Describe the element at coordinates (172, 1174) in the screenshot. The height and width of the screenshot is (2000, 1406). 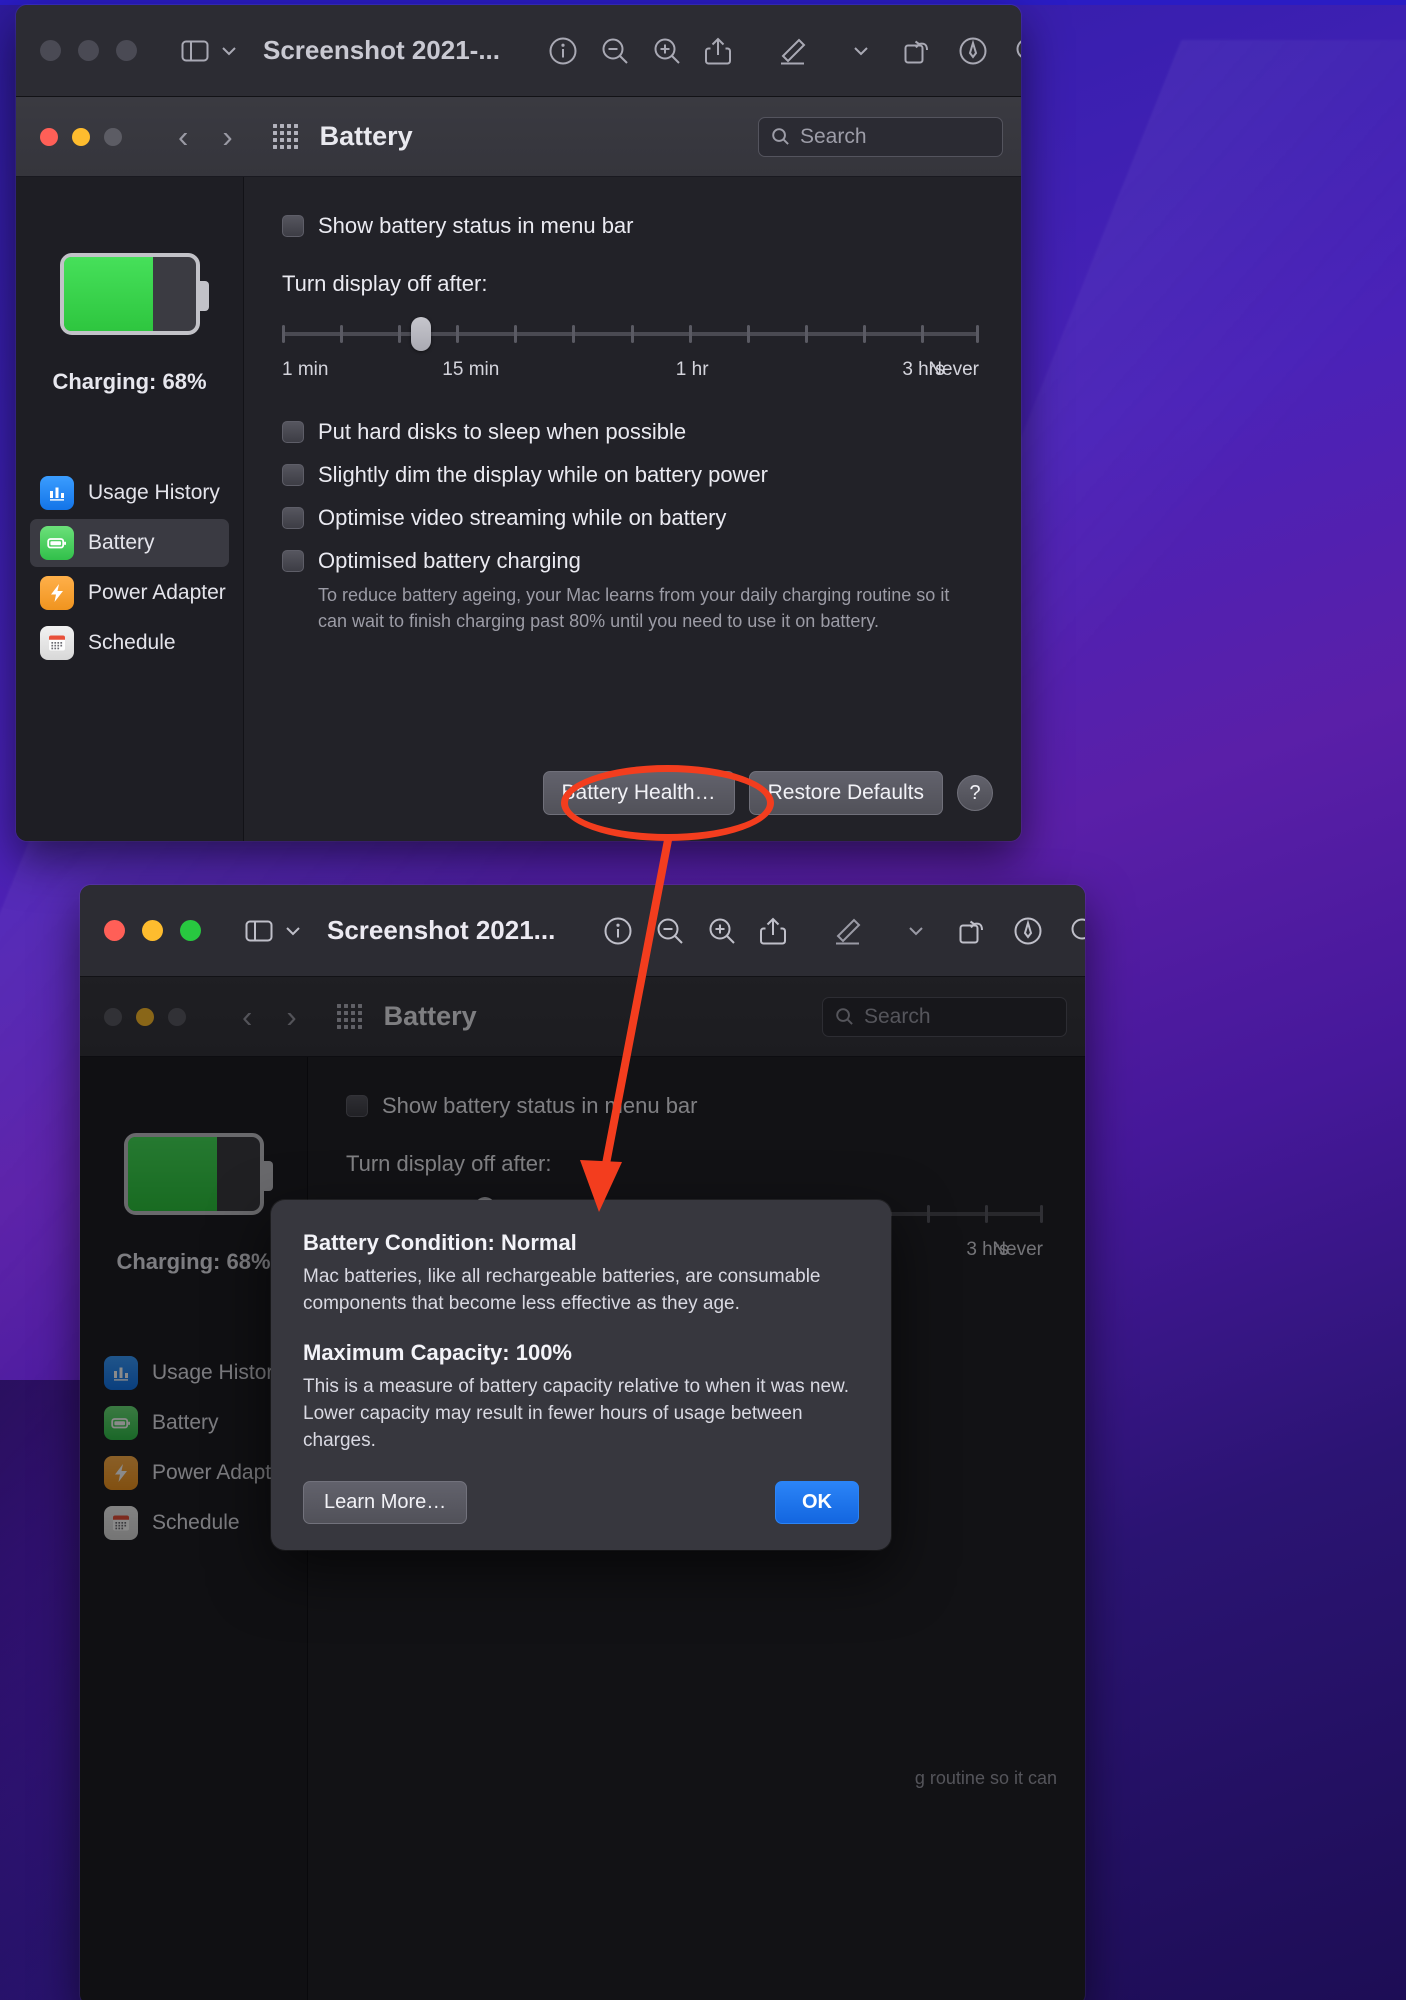
I see `battery-fill` at that location.